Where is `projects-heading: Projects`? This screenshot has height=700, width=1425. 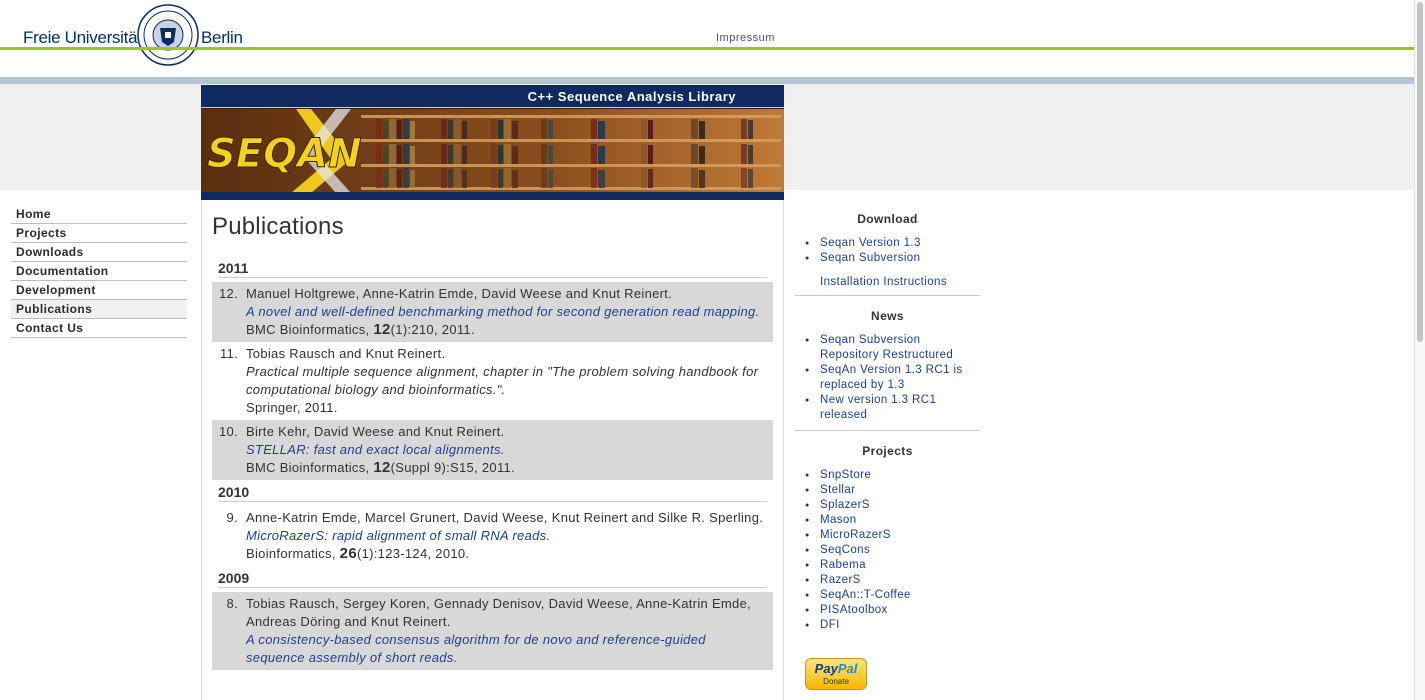
projects-heading: Projects is located at coordinates (887, 451).